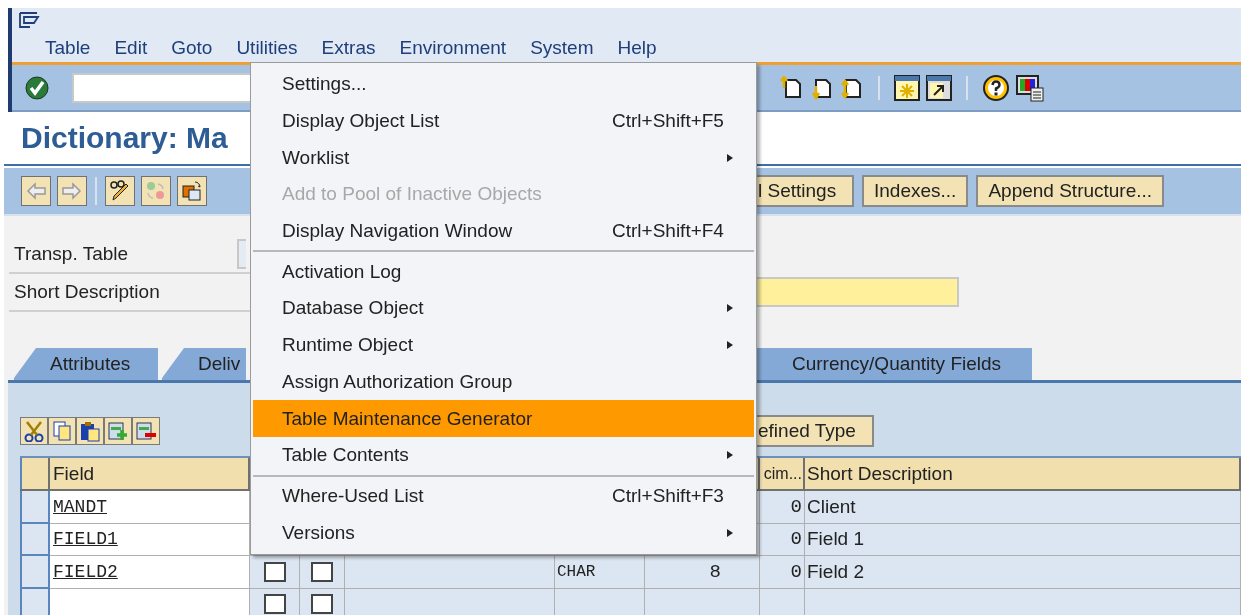  I want to click on page-up-icon, so click(792, 87).